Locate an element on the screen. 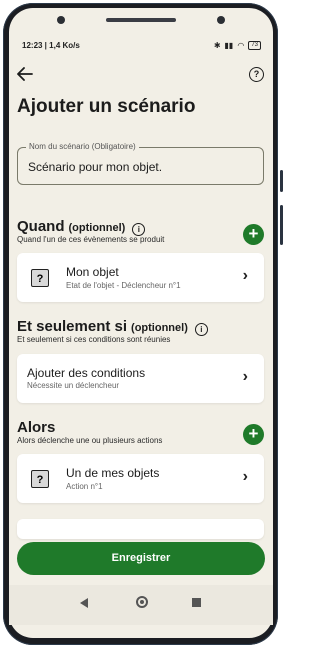  arrow-left-icon is located at coordinates (25, 76).